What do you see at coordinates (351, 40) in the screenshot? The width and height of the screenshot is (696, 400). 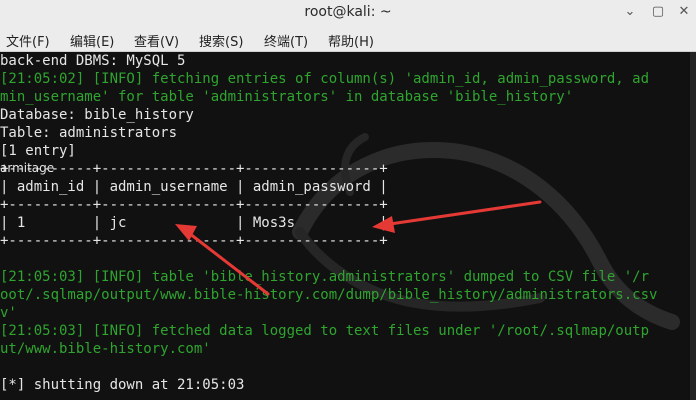 I see `menu-help: 帮助(H)` at bounding box center [351, 40].